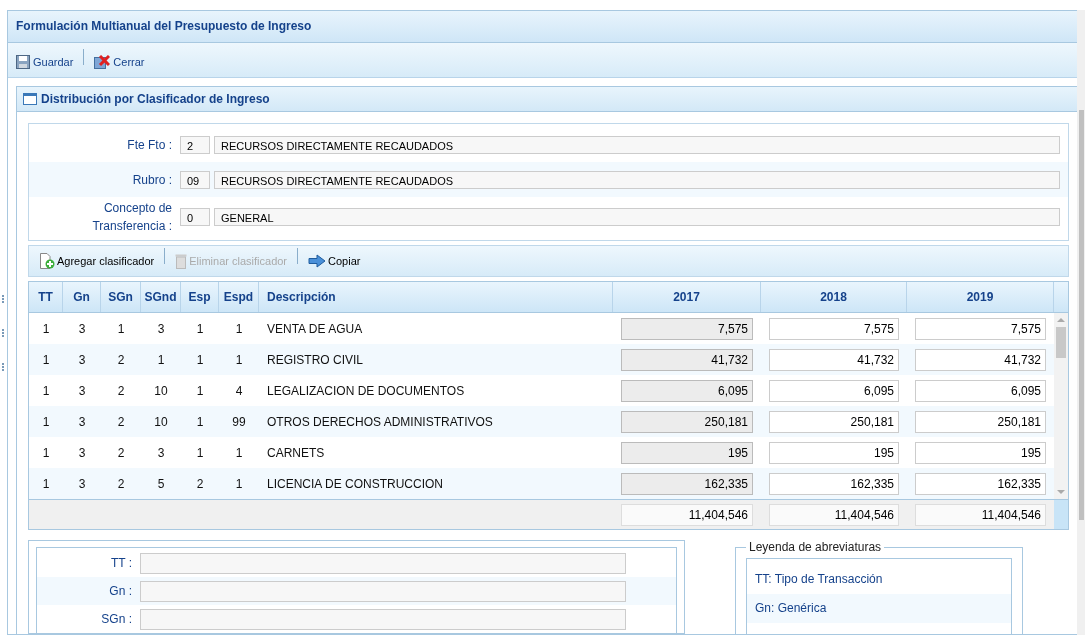 This screenshot has width=1085, height=635. What do you see at coordinates (102, 62) in the screenshot?
I see `close-icon` at bounding box center [102, 62].